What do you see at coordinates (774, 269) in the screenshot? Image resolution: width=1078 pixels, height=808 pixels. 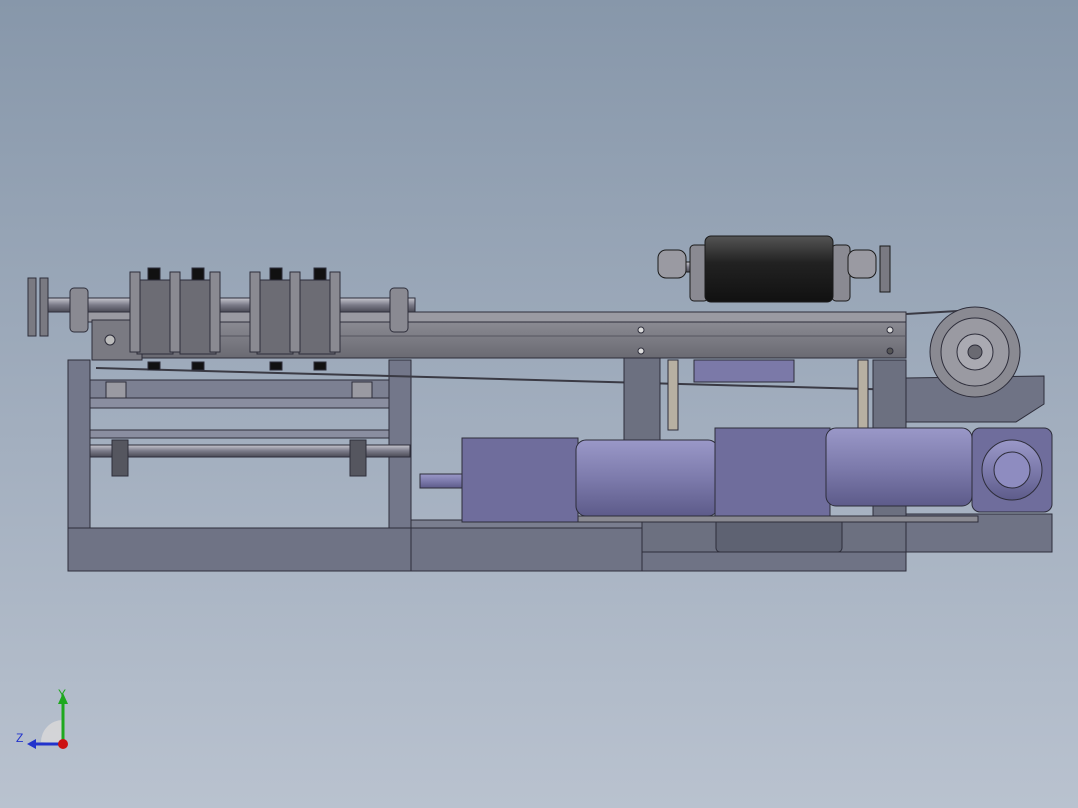 I see `rubber-roller` at bounding box center [774, 269].